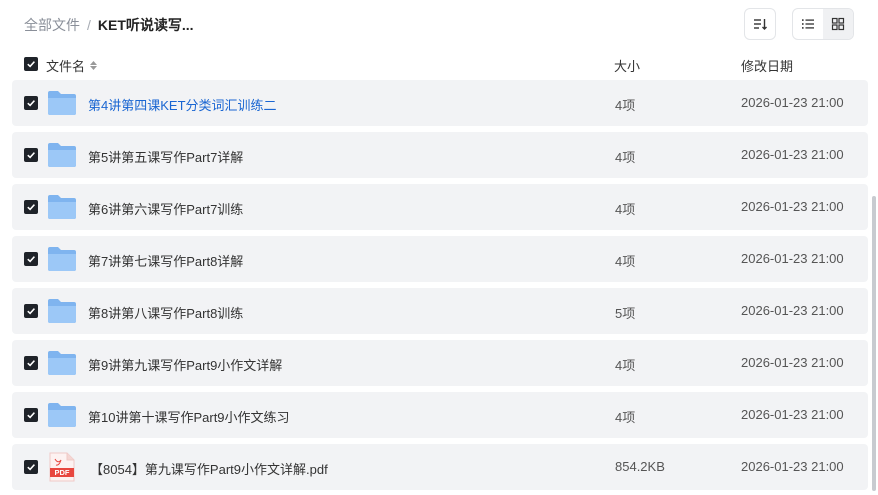  What do you see at coordinates (185, 364) in the screenshot?
I see `file-name-link: 第9讲第九课写作Part9小作文详解` at bounding box center [185, 364].